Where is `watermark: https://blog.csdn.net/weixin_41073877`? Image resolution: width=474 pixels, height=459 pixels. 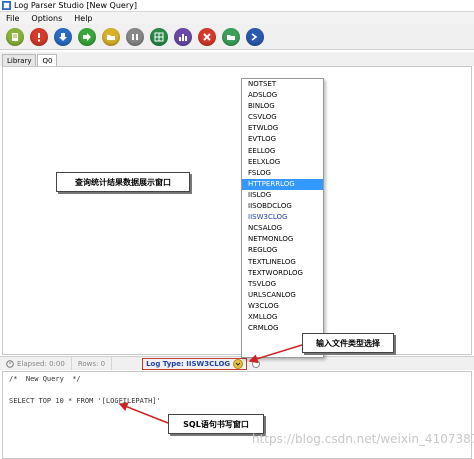 watermark: https://blog.csdn.net/weixin_41073877 is located at coordinates (363, 439).